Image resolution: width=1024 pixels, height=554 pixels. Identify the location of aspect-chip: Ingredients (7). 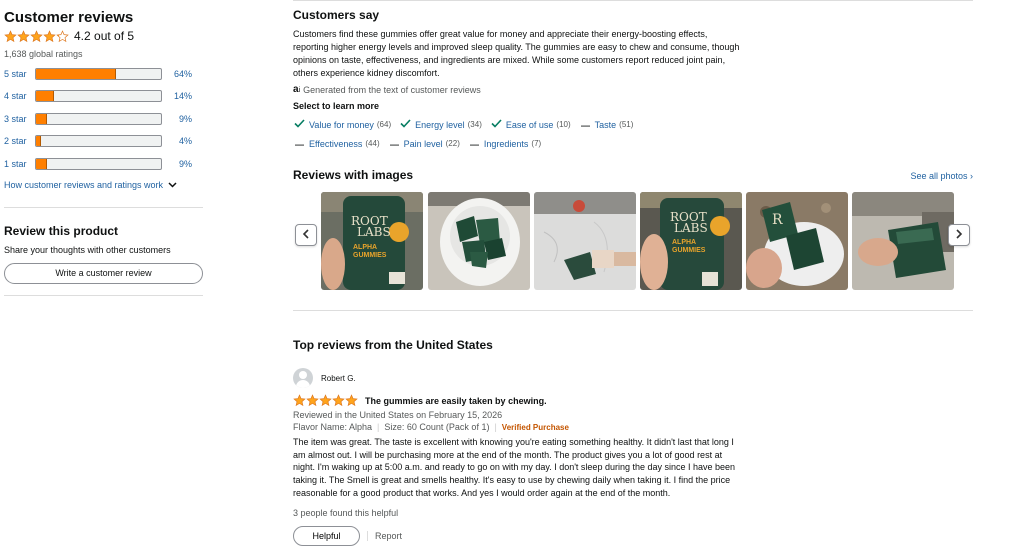
(504, 143).